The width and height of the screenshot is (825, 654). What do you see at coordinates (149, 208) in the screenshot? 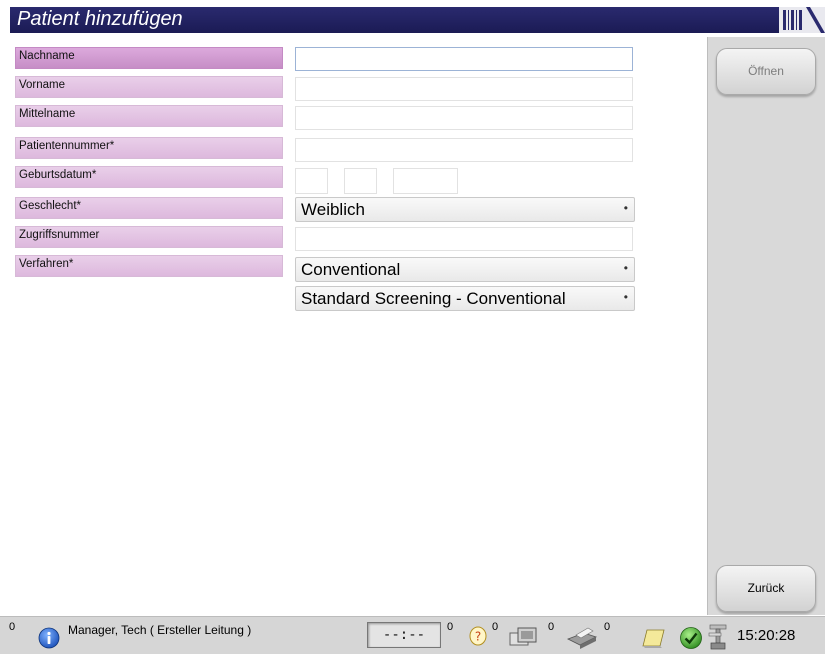
I see `sex-label: Geschlecht*` at bounding box center [149, 208].